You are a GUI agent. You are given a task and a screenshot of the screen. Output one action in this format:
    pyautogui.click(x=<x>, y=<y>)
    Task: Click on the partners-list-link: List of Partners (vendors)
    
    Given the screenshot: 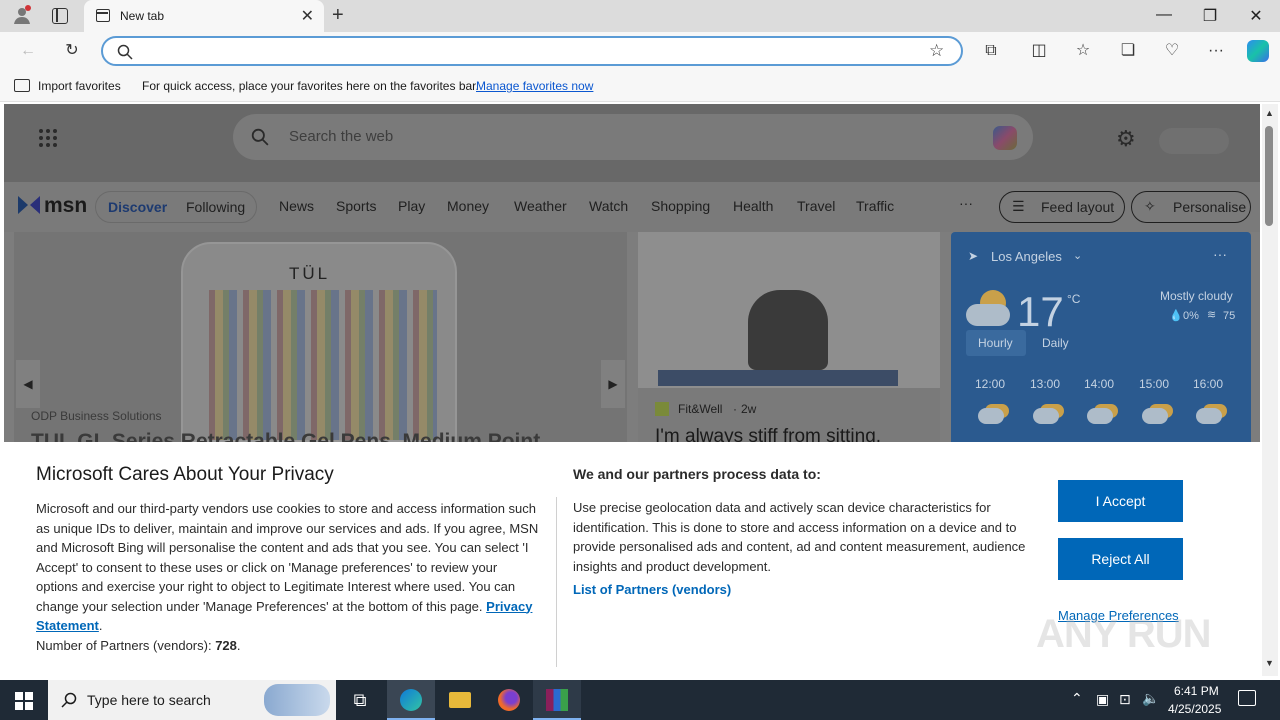 What is the action you would take?
    pyautogui.click(x=652, y=589)
    